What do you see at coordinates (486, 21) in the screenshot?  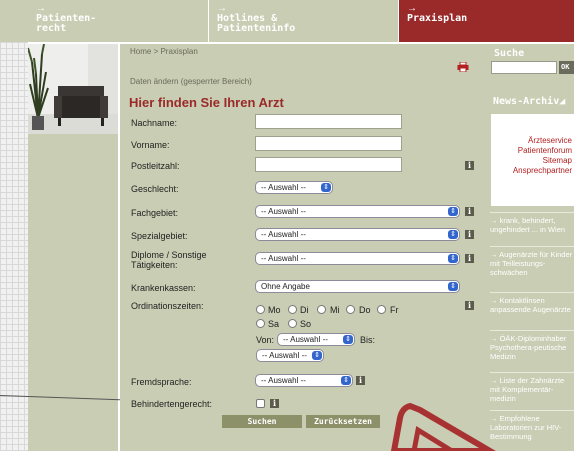 I see `nav-tab-praxisplan: → Praxisplan` at bounding box center [486, 21].